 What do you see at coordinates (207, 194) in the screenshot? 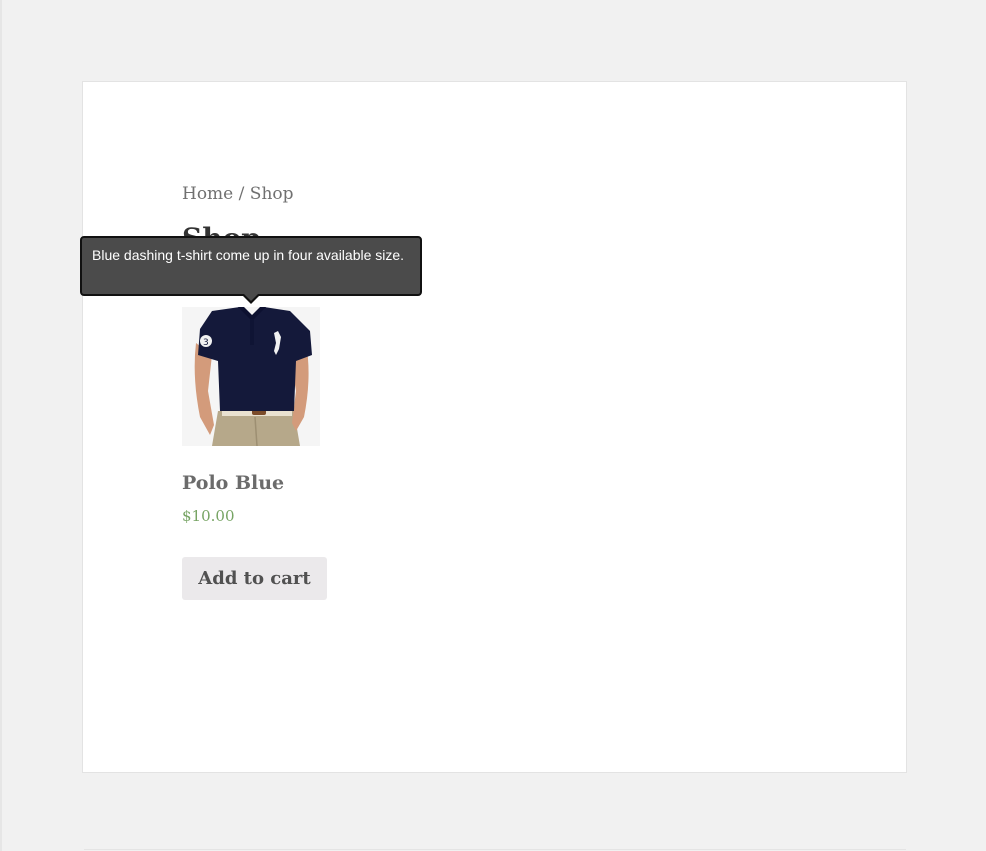
I see `breadcrumb-home-link: Home` at bounding box center [207, 194].